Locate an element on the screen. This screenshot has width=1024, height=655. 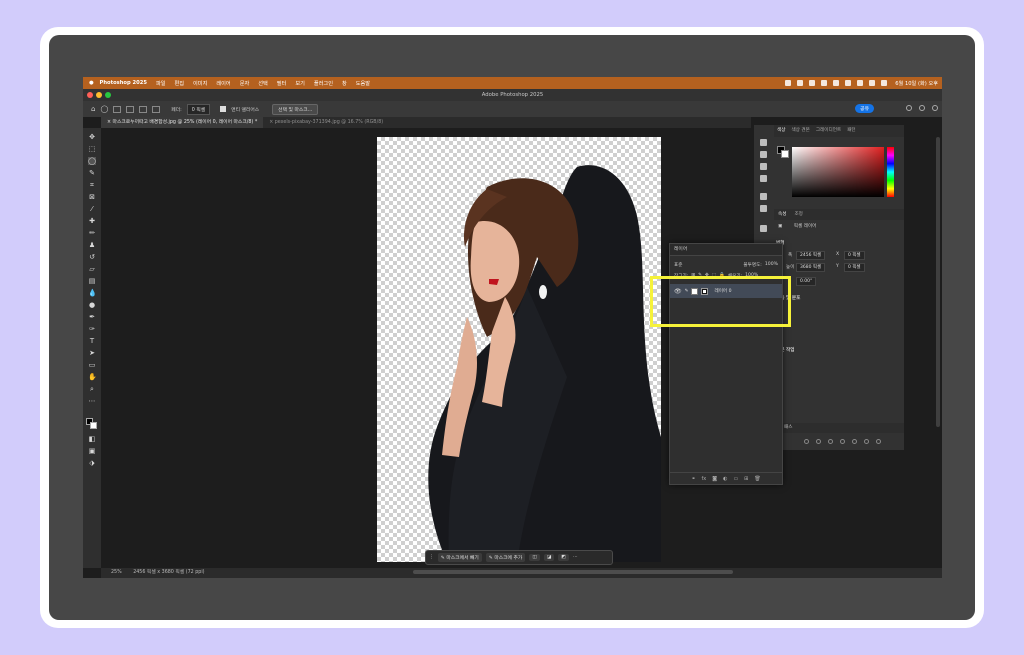
battery-icon is located at coordinates (860, 83).